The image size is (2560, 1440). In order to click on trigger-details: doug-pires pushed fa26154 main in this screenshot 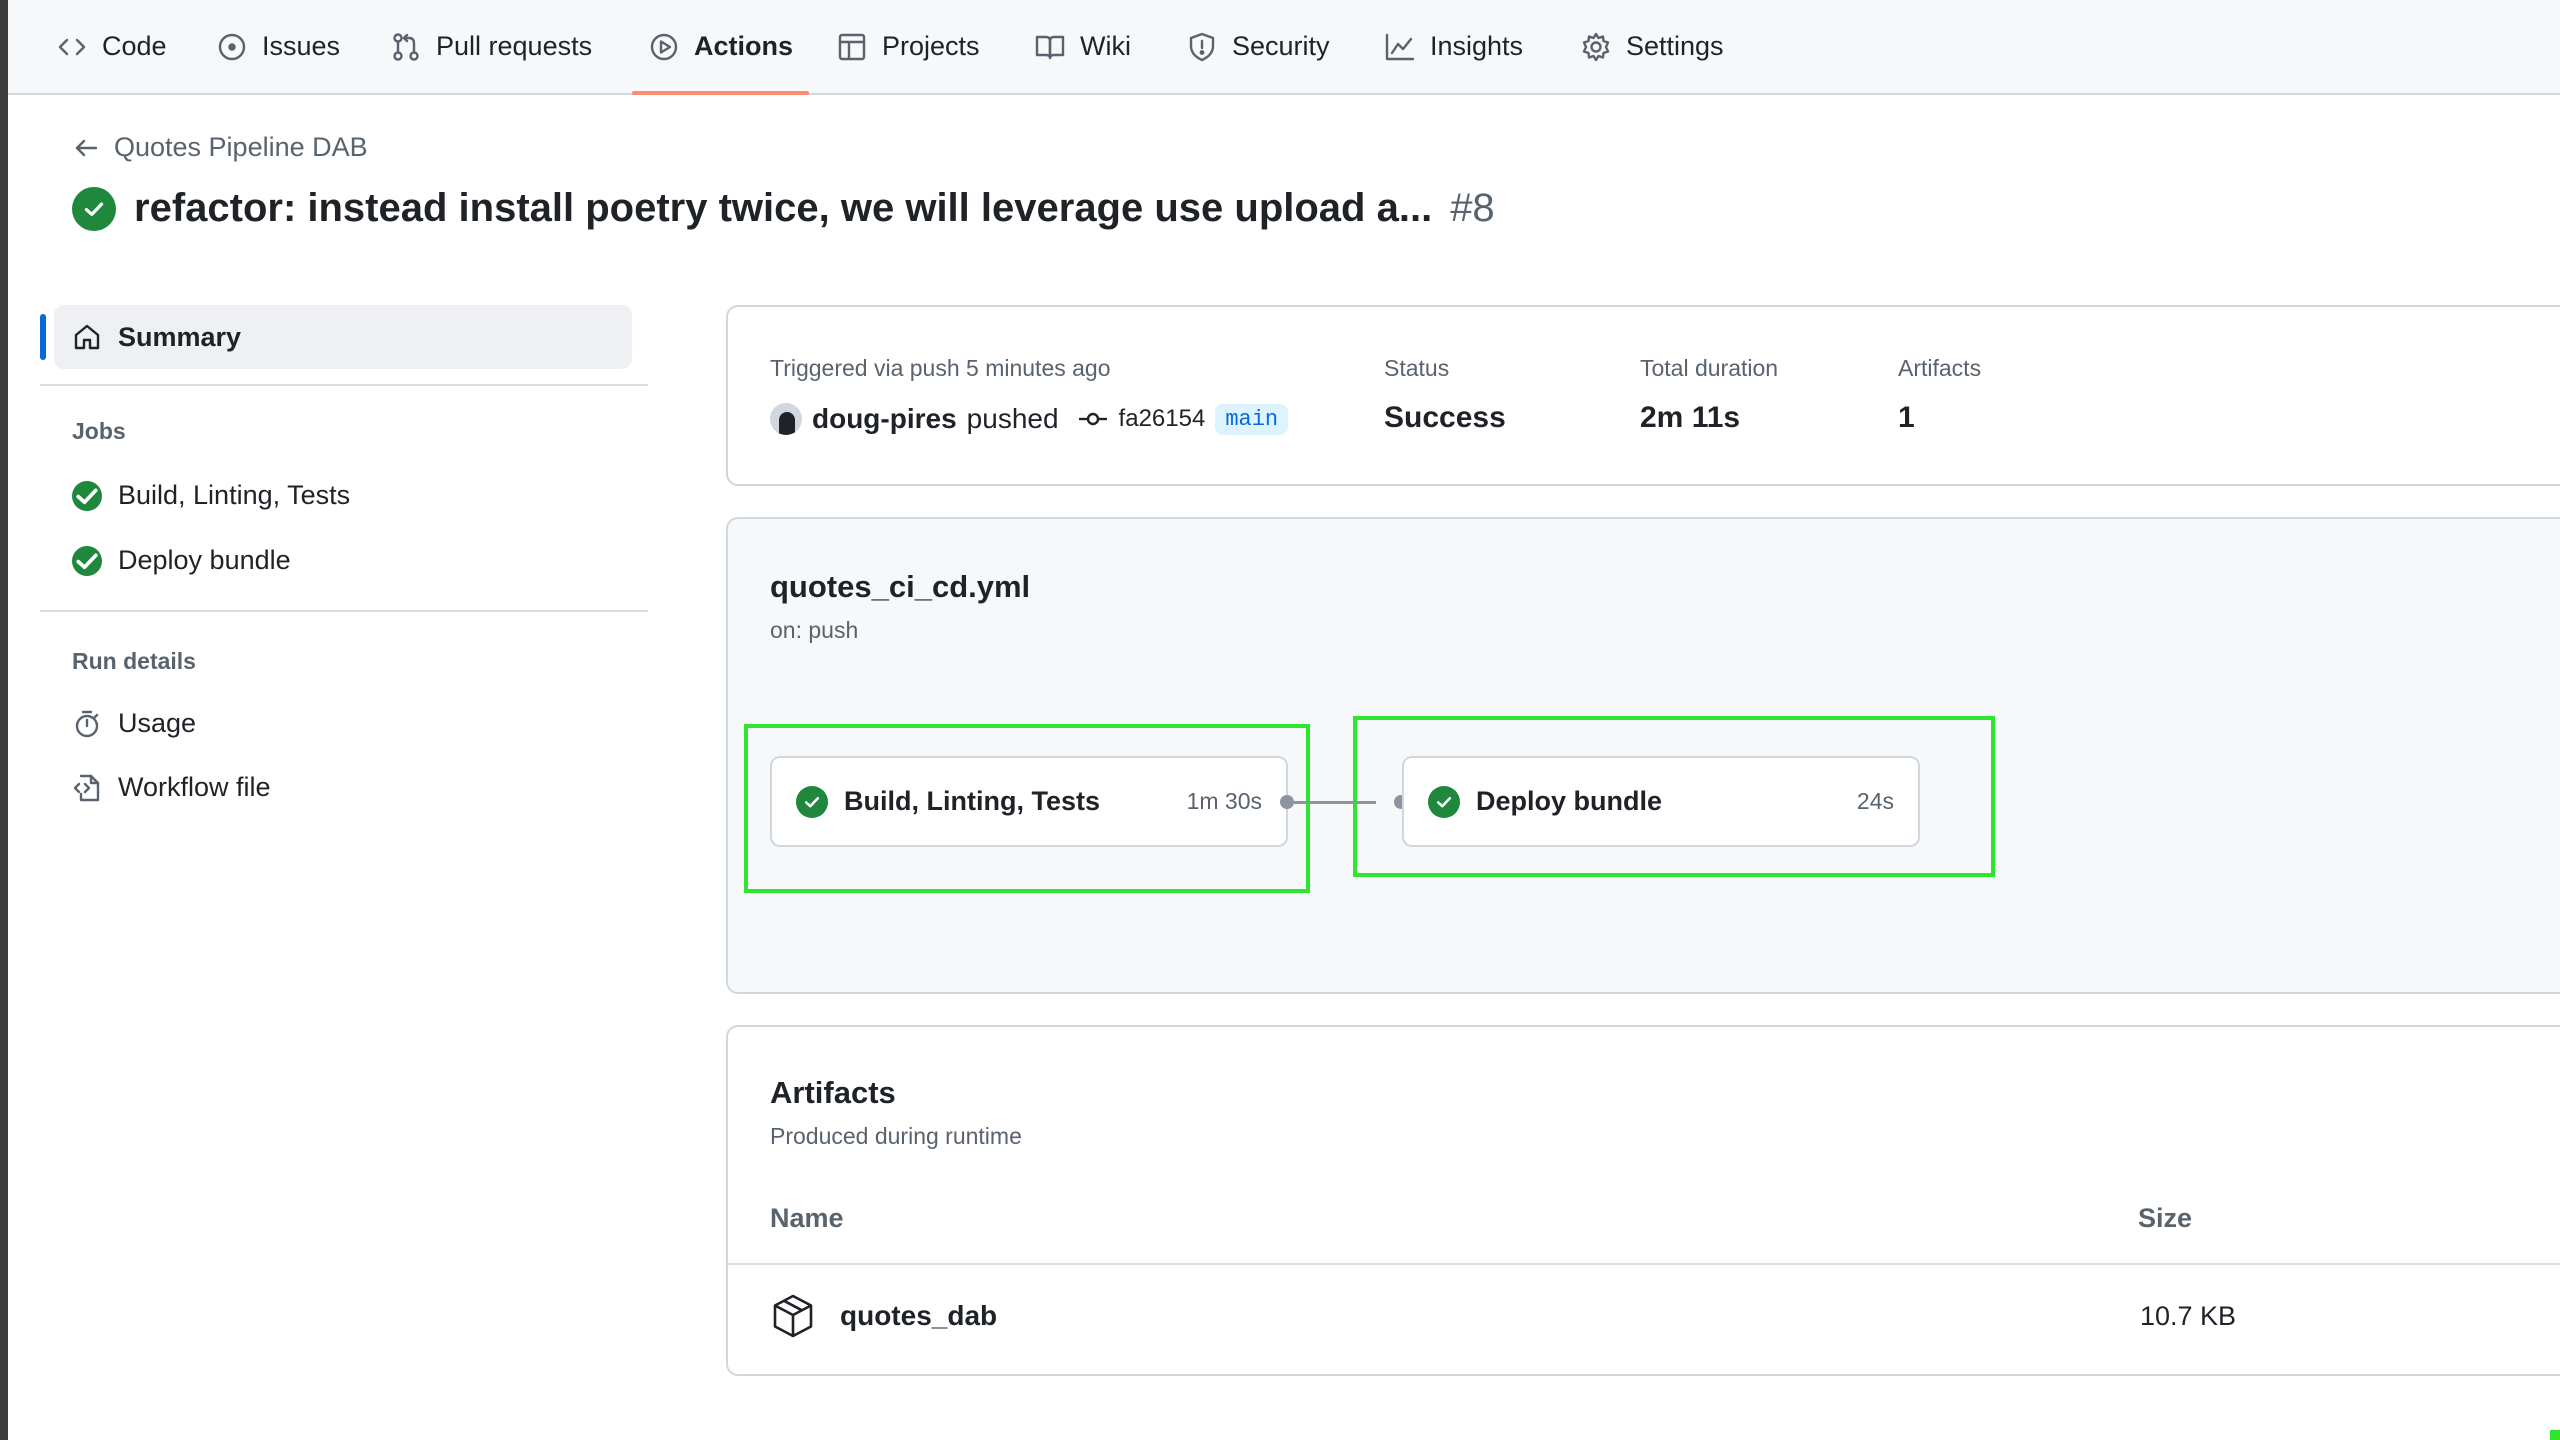, I will do `click(1029, 419)`.